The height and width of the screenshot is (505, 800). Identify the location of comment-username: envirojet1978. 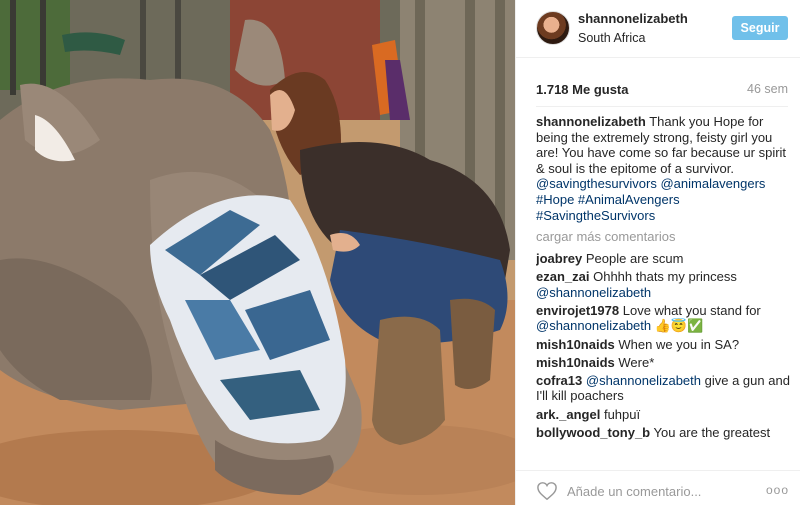
(577, 310).